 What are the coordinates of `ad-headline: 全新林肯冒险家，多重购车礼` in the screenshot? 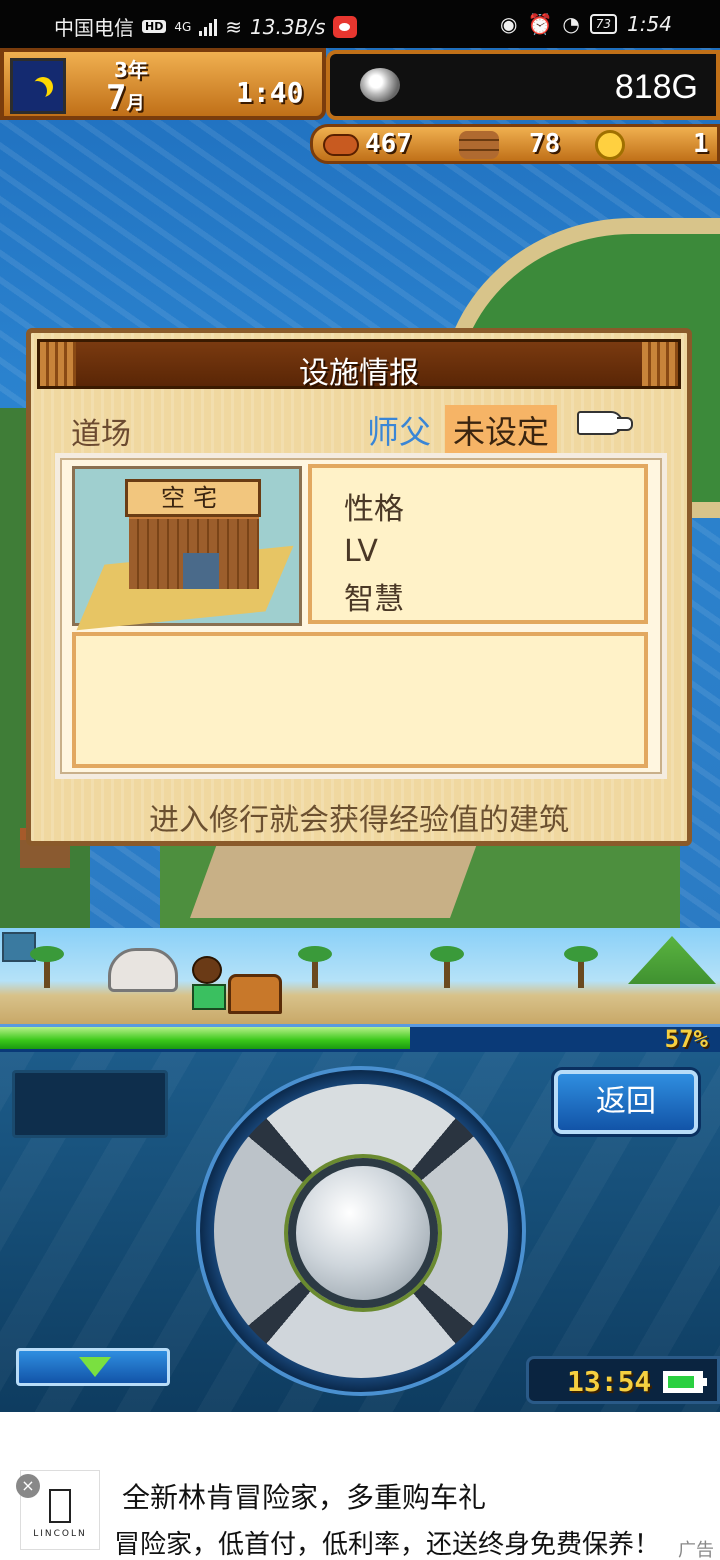 It's located at (304, 1497).